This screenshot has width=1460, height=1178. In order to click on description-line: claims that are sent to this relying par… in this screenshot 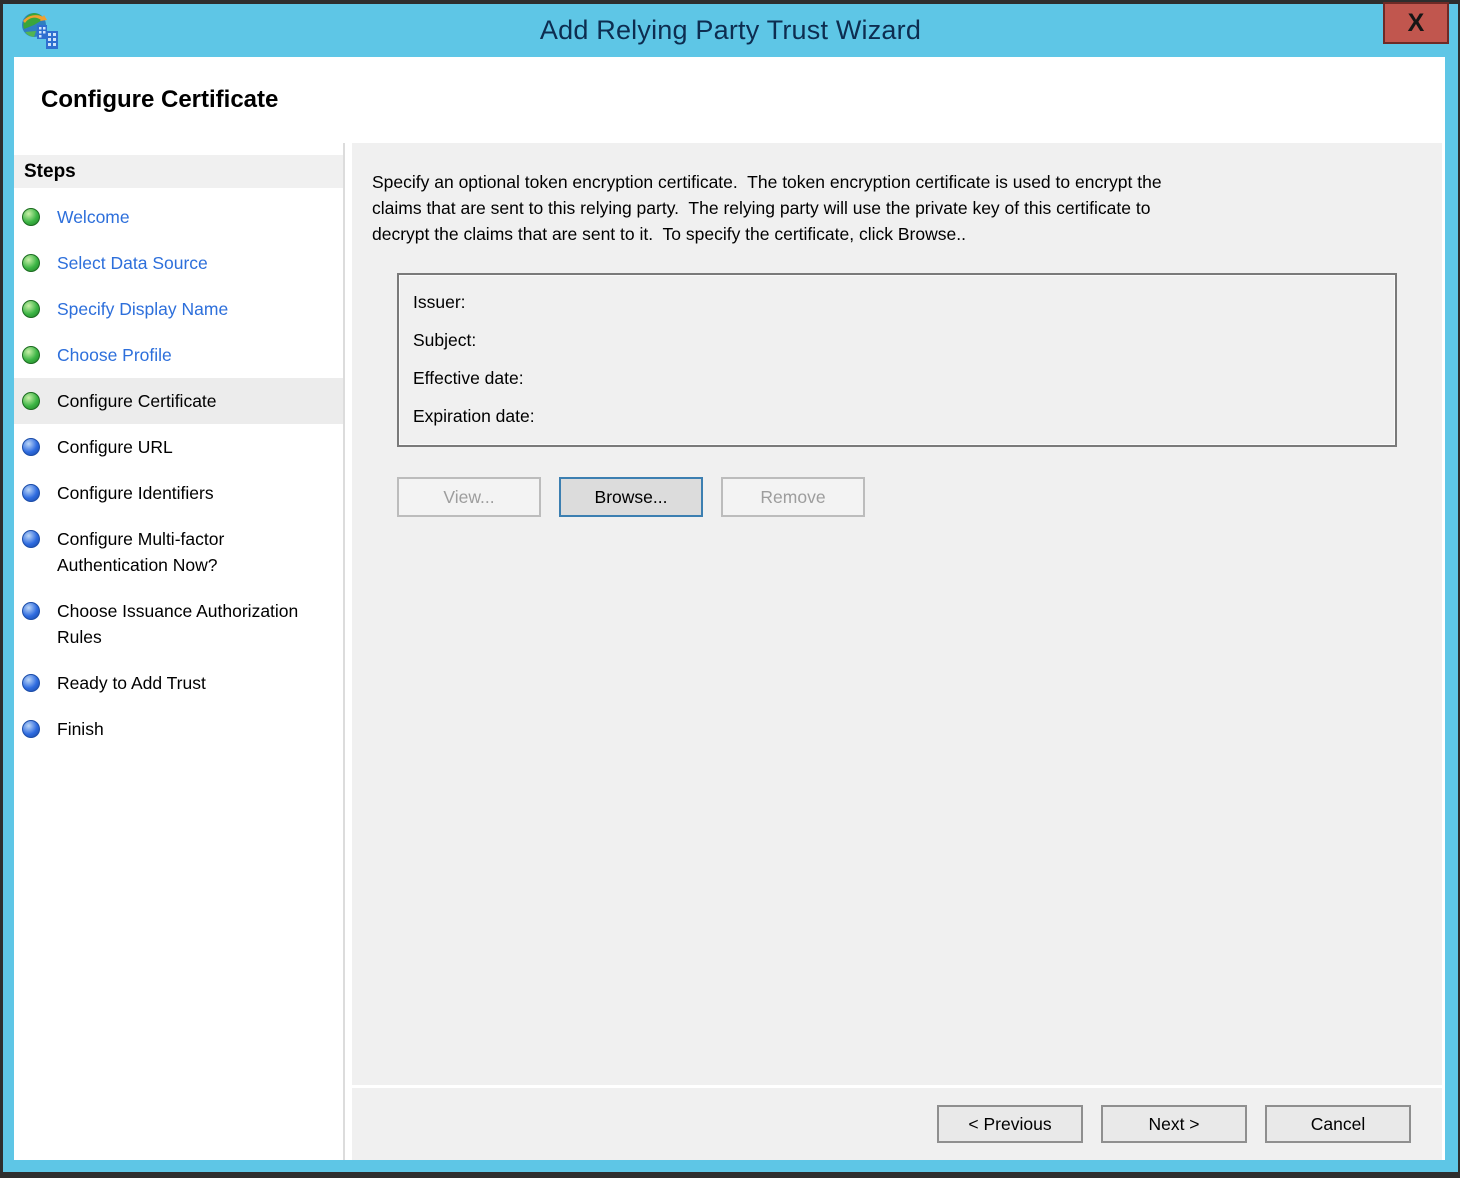, I will do `click(761, 208)`.